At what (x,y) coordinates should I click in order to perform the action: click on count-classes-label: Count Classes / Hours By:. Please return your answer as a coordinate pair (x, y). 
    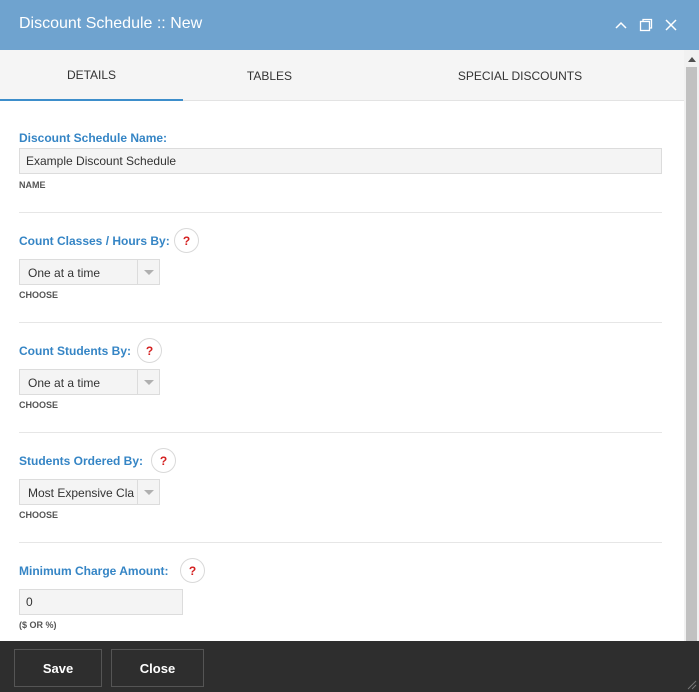
    Looking at the image, I should click on (94, 241).